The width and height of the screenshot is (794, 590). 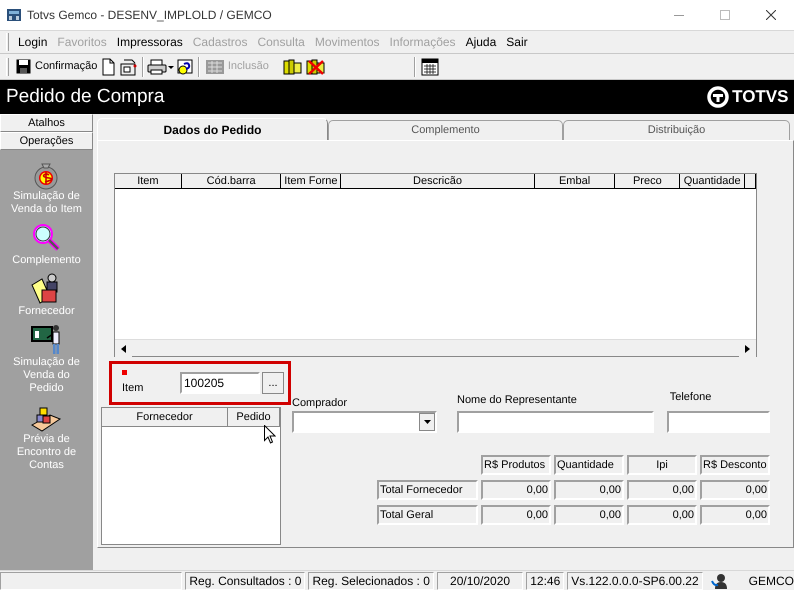 What do you see at coordinates (108, 67) in the screenshot?
I see `new-document-icon` at bounding box center [108, 67].